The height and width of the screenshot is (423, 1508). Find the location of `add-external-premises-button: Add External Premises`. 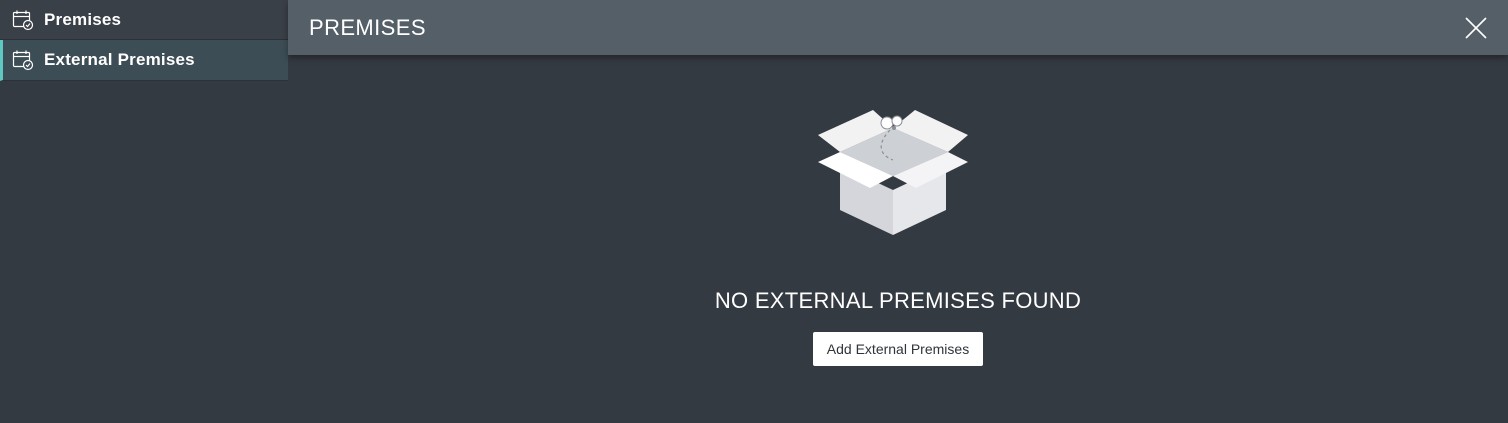

add-external-premises-button: Add External Premises is located at coordinates (898, 349).